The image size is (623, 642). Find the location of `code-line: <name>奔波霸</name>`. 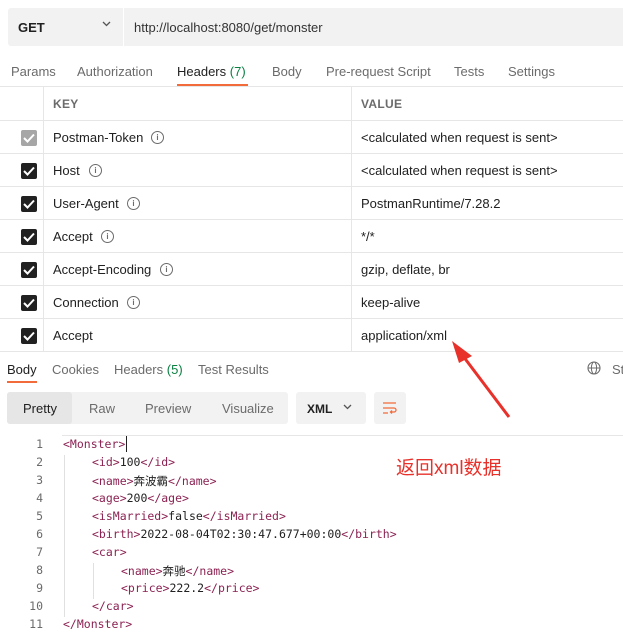

code-line: <name>奔波霸</name> is located at coordinates (154, 481).